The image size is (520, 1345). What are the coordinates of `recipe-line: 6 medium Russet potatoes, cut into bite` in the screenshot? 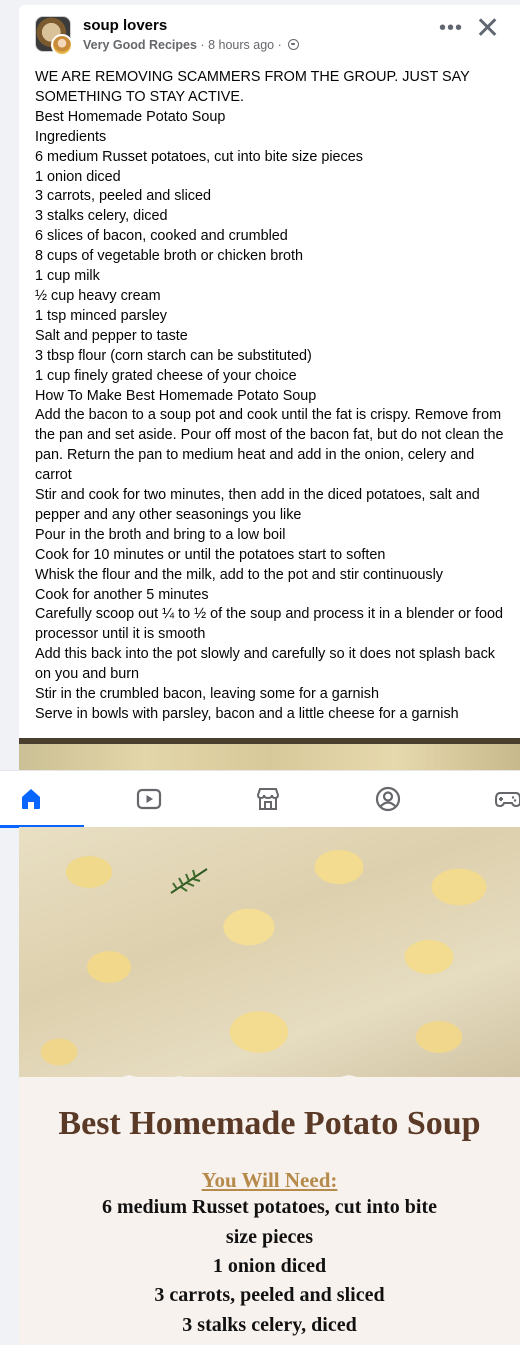 It's located at (269, 1207).